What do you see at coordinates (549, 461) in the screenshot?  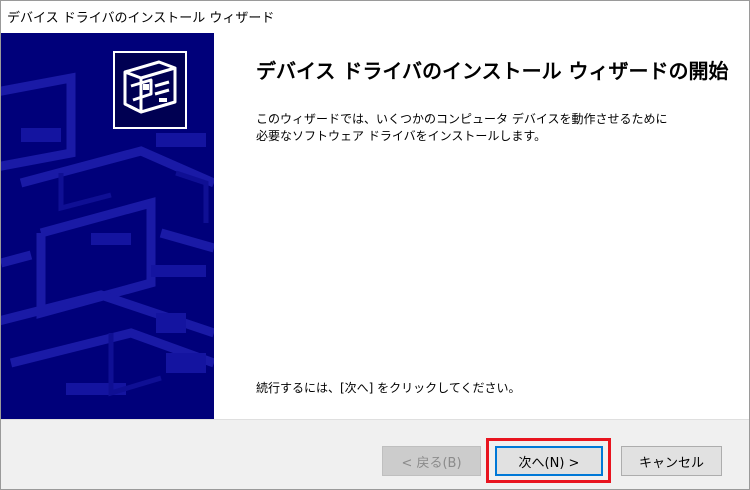 I see `next-button: 次へ(N) >` at bounding box center [549, 461].